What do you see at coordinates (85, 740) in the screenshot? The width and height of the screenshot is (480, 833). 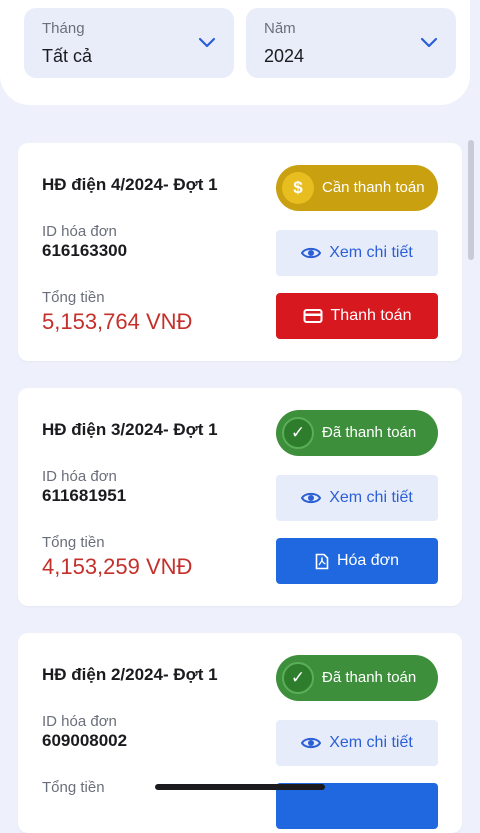 I see `bill-id-value: 609008002` at bounding box center [85, 740].